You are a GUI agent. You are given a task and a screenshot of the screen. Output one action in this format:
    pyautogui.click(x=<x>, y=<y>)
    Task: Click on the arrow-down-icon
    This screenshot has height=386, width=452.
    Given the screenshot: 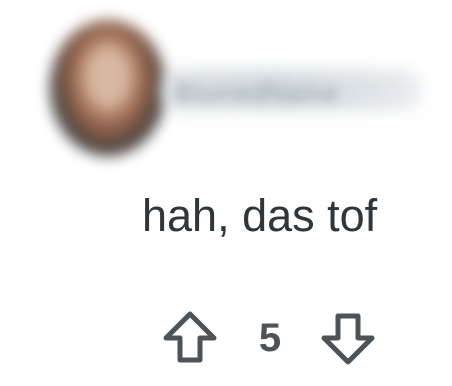 What is the action you would take?
    pyautogui.click(x=348, y=338)
    